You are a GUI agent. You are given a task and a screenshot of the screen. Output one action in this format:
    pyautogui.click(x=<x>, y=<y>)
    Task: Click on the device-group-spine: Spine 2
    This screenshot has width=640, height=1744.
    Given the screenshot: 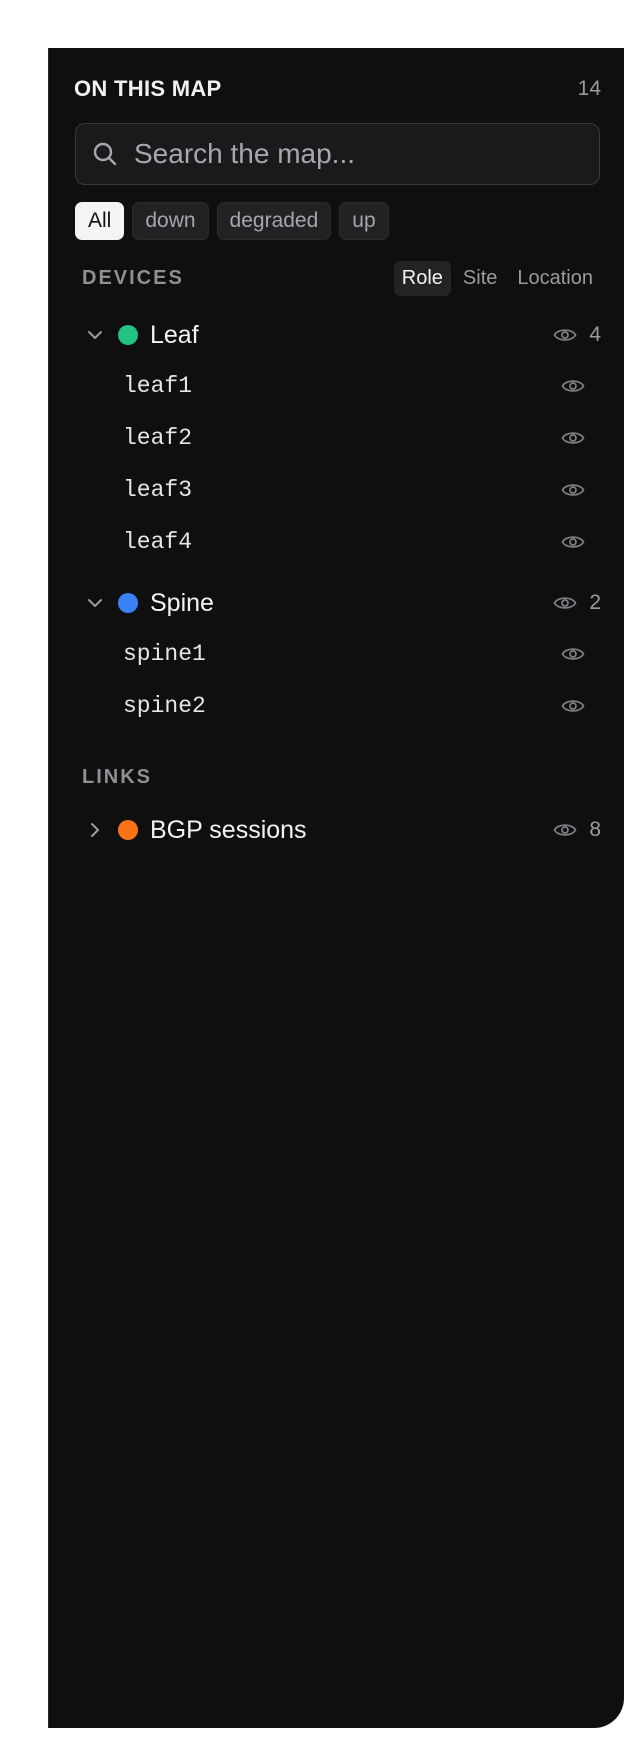 What is the action you would take?
    pyautogui.click(x=341, y=603)
    